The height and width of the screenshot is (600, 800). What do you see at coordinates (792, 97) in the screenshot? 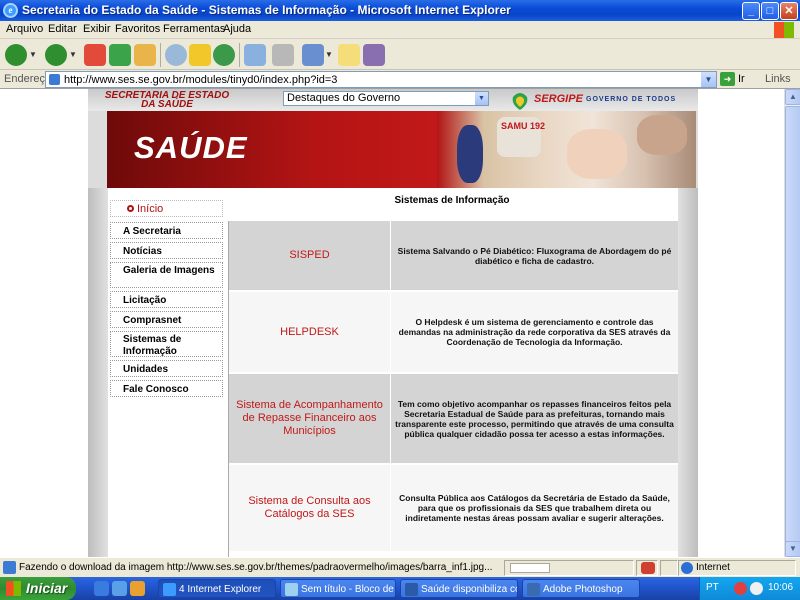
I see `scroll-up-icon: ▲` at bounding box center [792, 97].